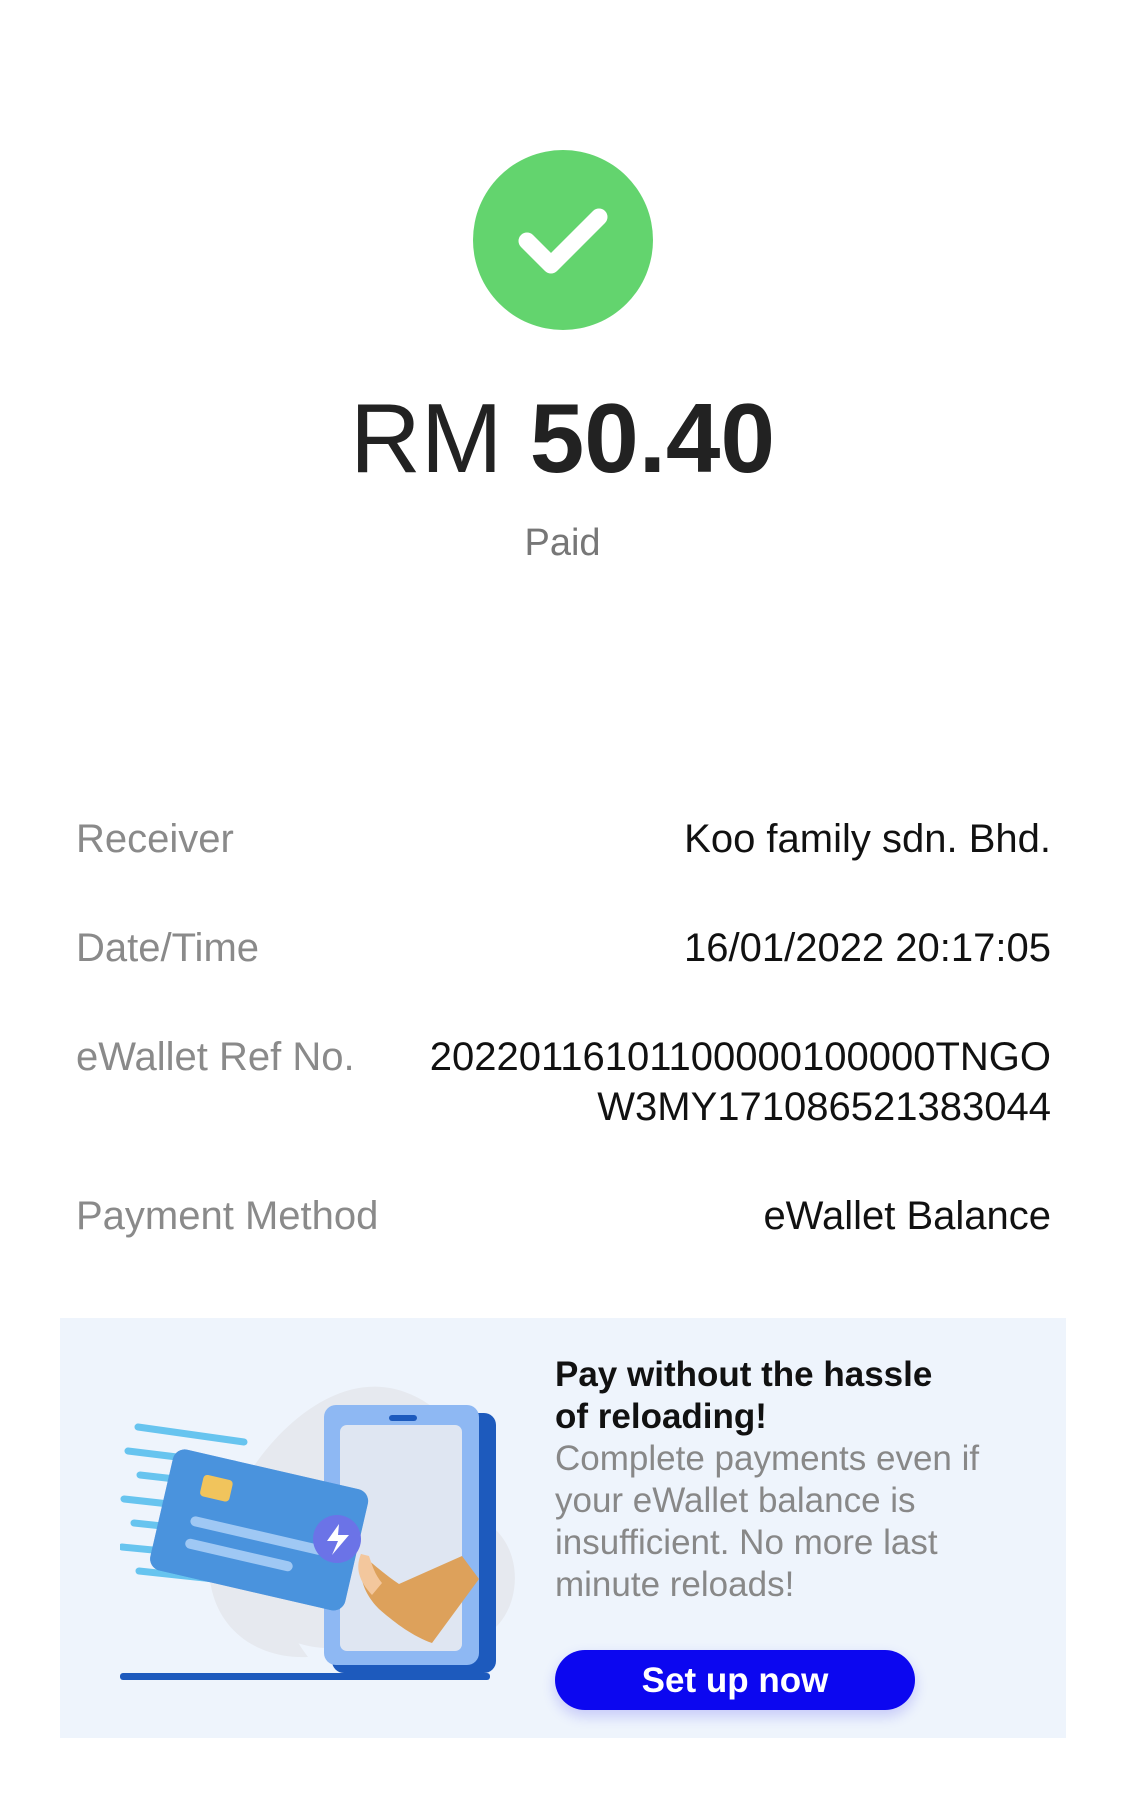  What do you see at coordinates (426, 438) in the screenshot?
I see `currency-label: RM` at bounding box center [426, 438].